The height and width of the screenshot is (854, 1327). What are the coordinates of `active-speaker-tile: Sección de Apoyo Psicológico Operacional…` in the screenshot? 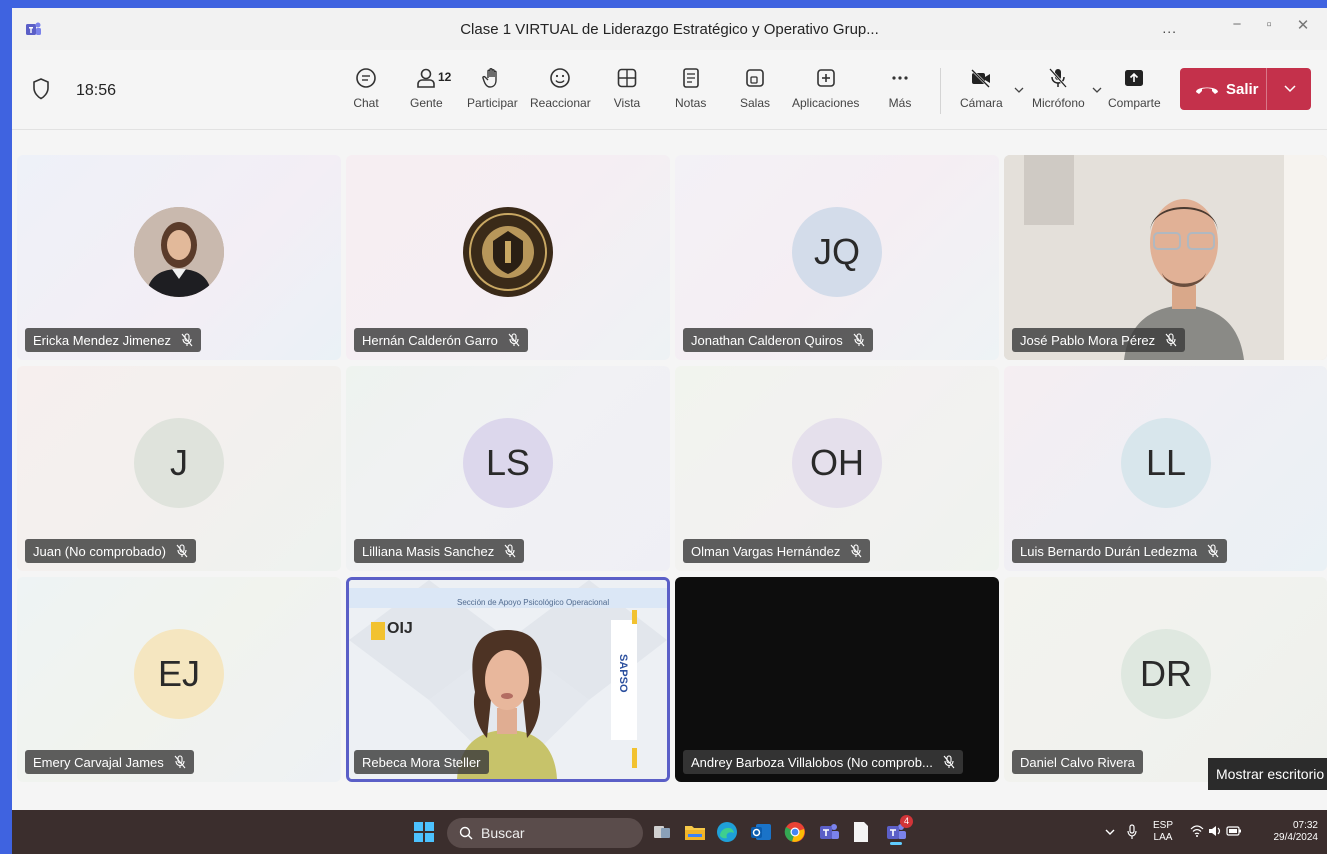 It's located at (508, 679).